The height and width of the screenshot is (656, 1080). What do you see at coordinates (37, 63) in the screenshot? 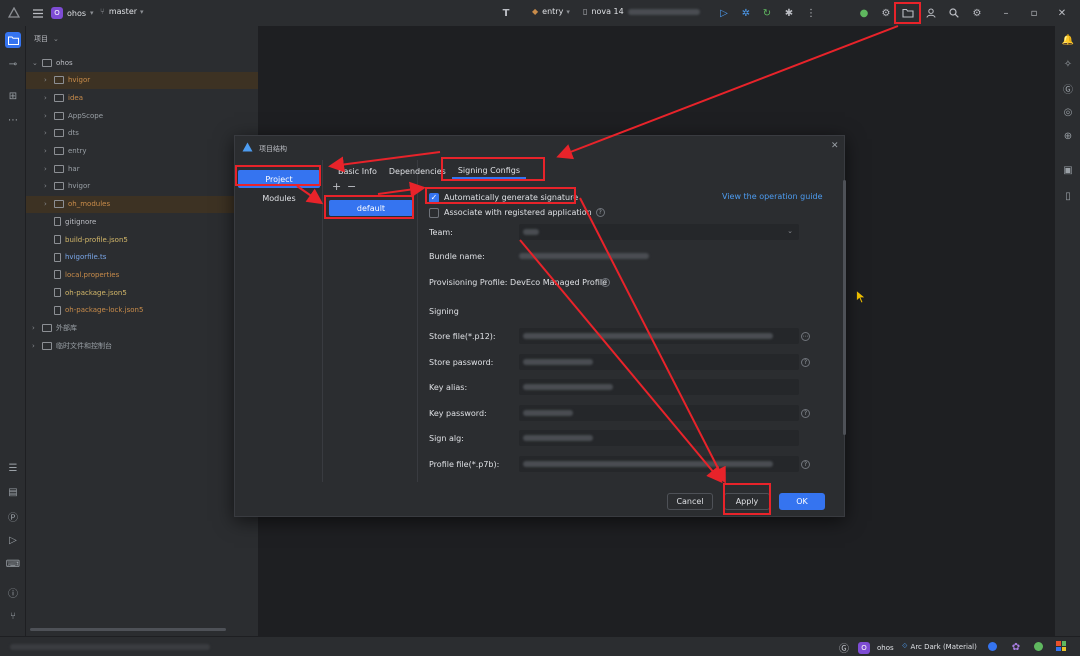
I see `chevron-right-icon: ⌄` at bounding box center [37, 63].